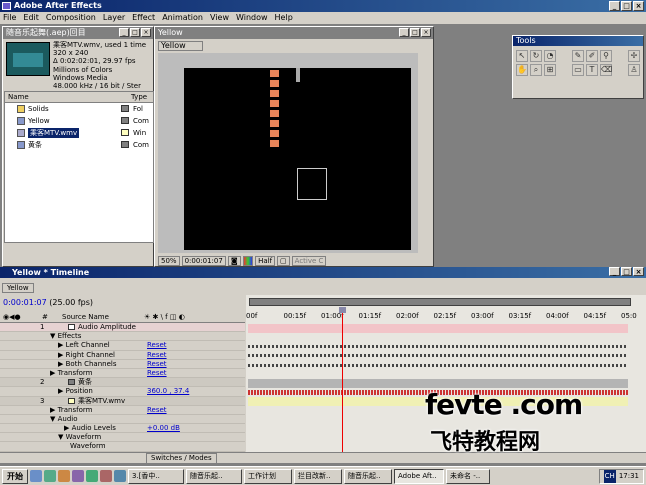 Image resolution: width=646 pixels, height=485 pixels. What do you see at coordinates (309, 260) in the screenshot?
I see `view-dropdown: Active C` at bounding box center [309, 260].